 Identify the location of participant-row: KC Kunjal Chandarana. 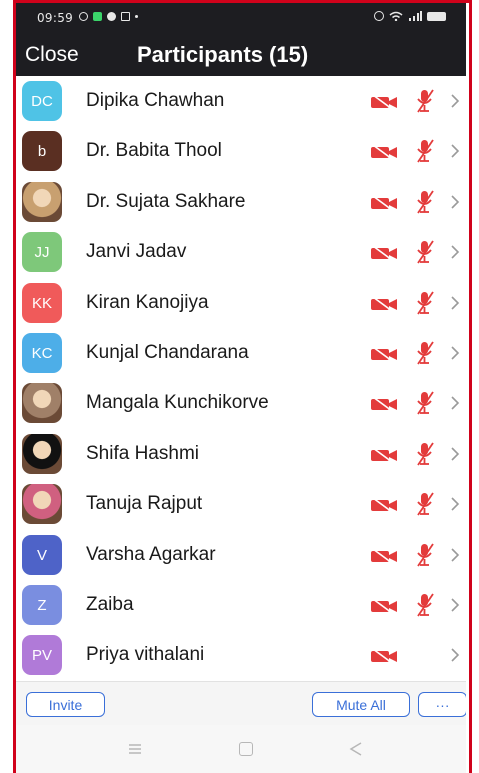
(241, 353).